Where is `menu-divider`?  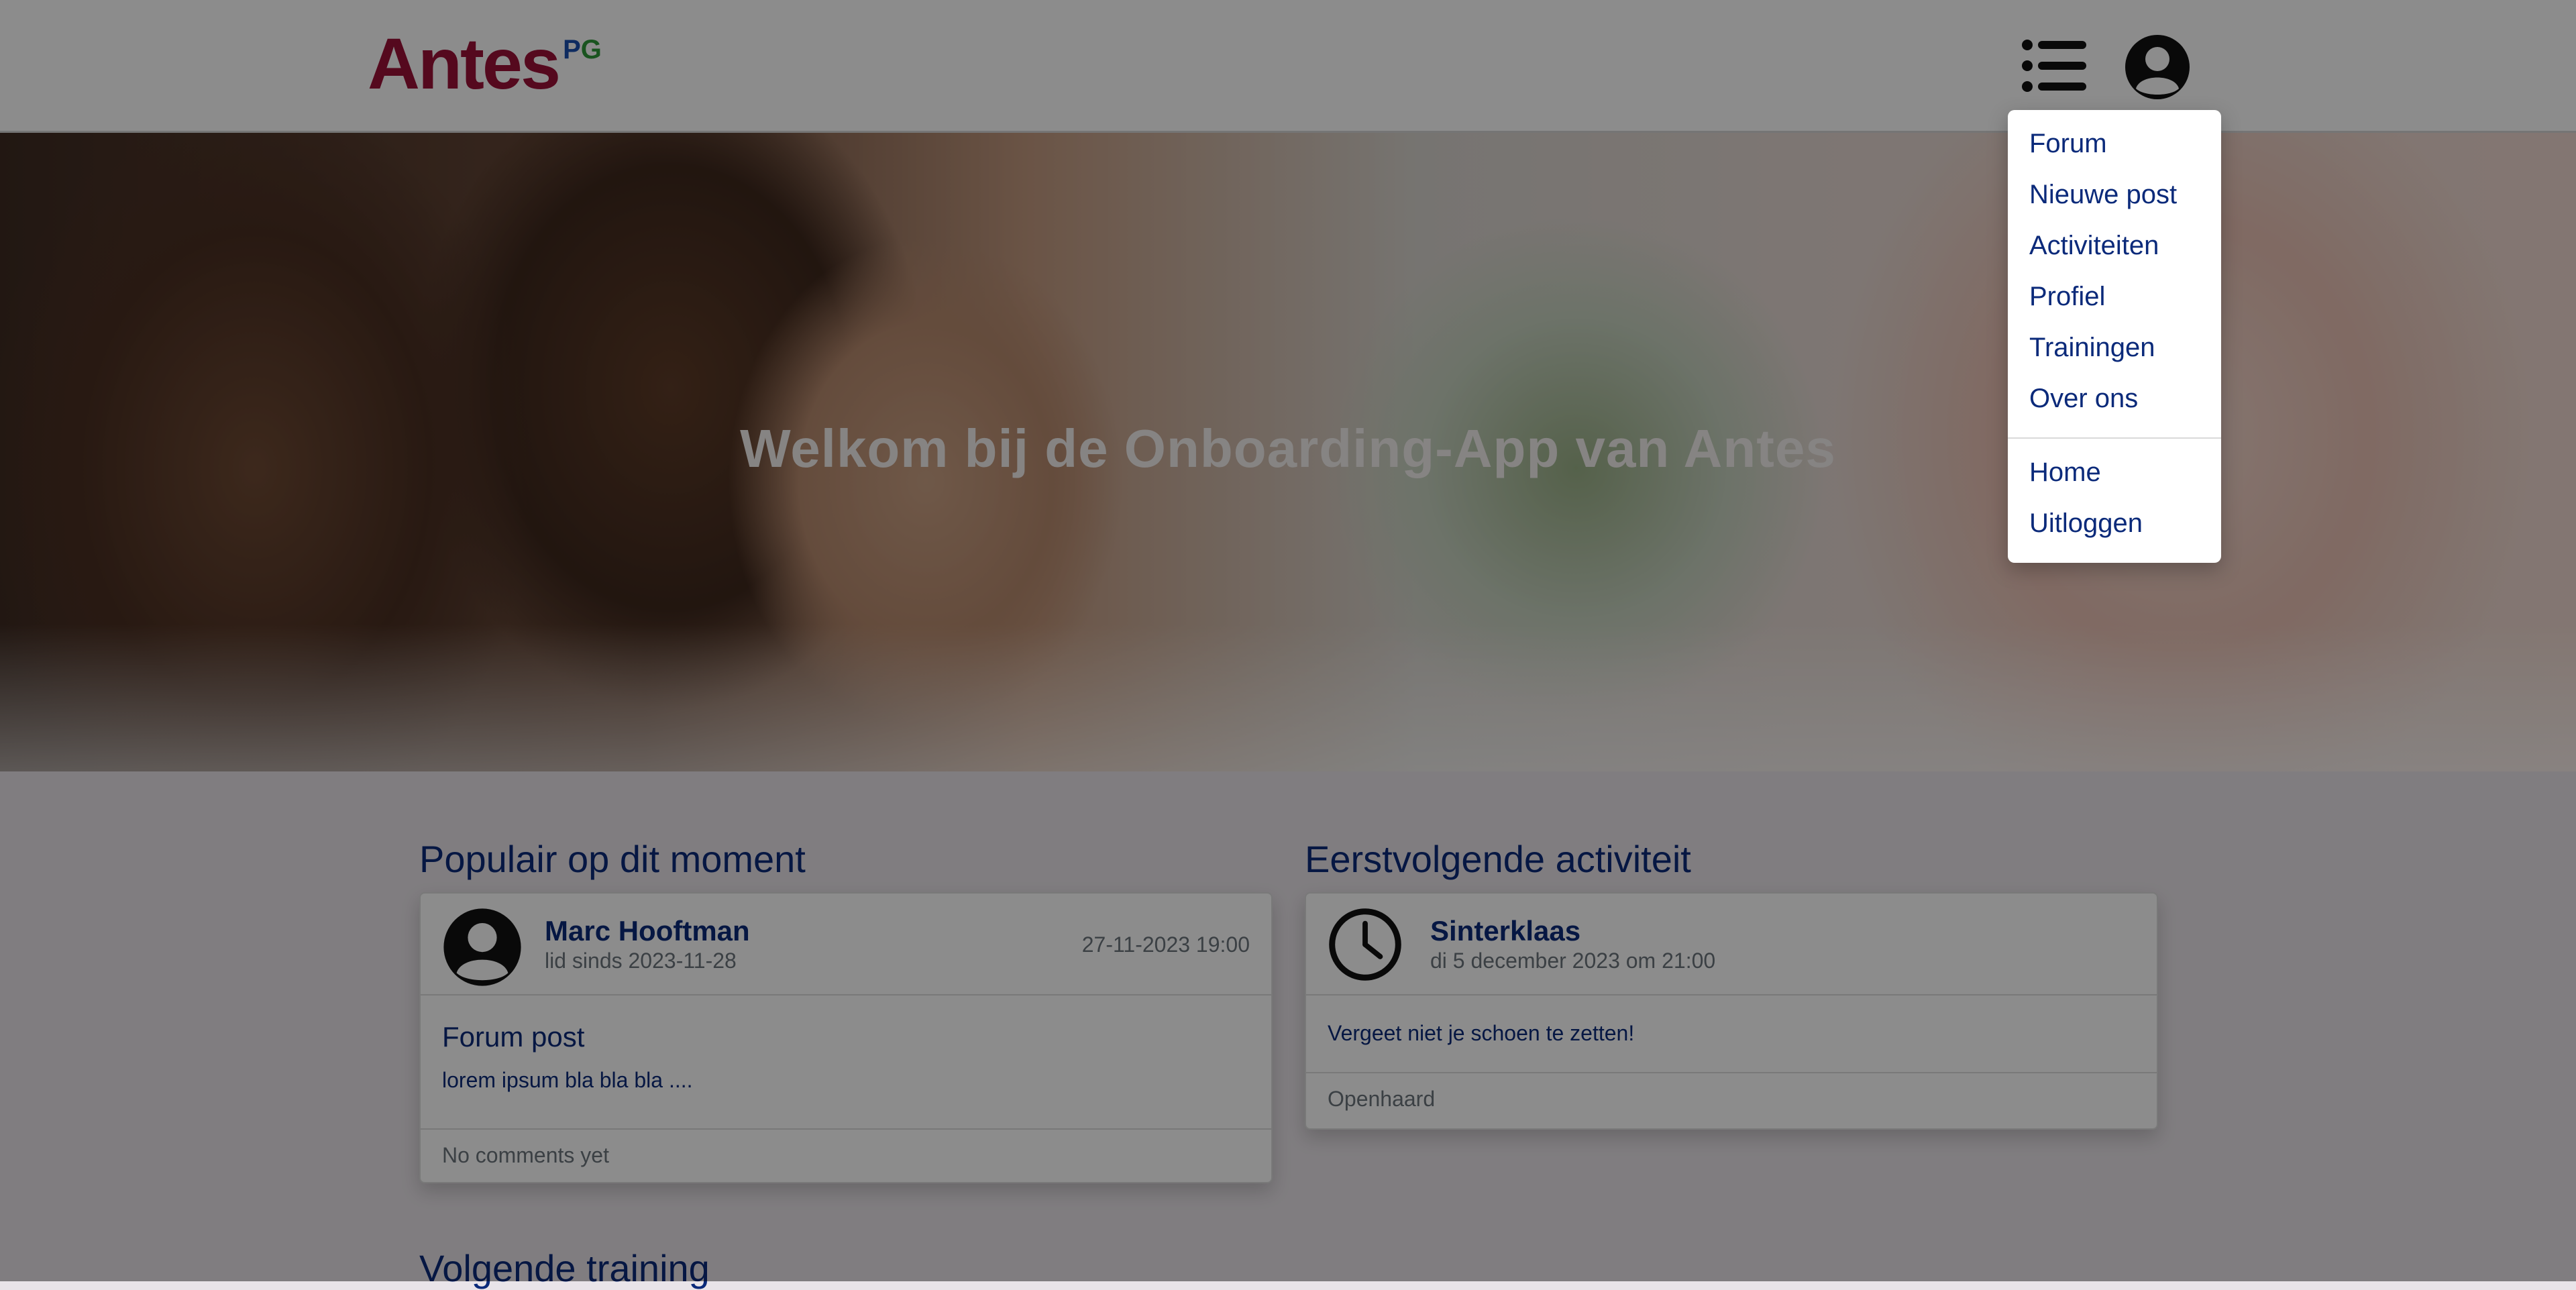
menu-divider is located at coordinates (2114, 438).